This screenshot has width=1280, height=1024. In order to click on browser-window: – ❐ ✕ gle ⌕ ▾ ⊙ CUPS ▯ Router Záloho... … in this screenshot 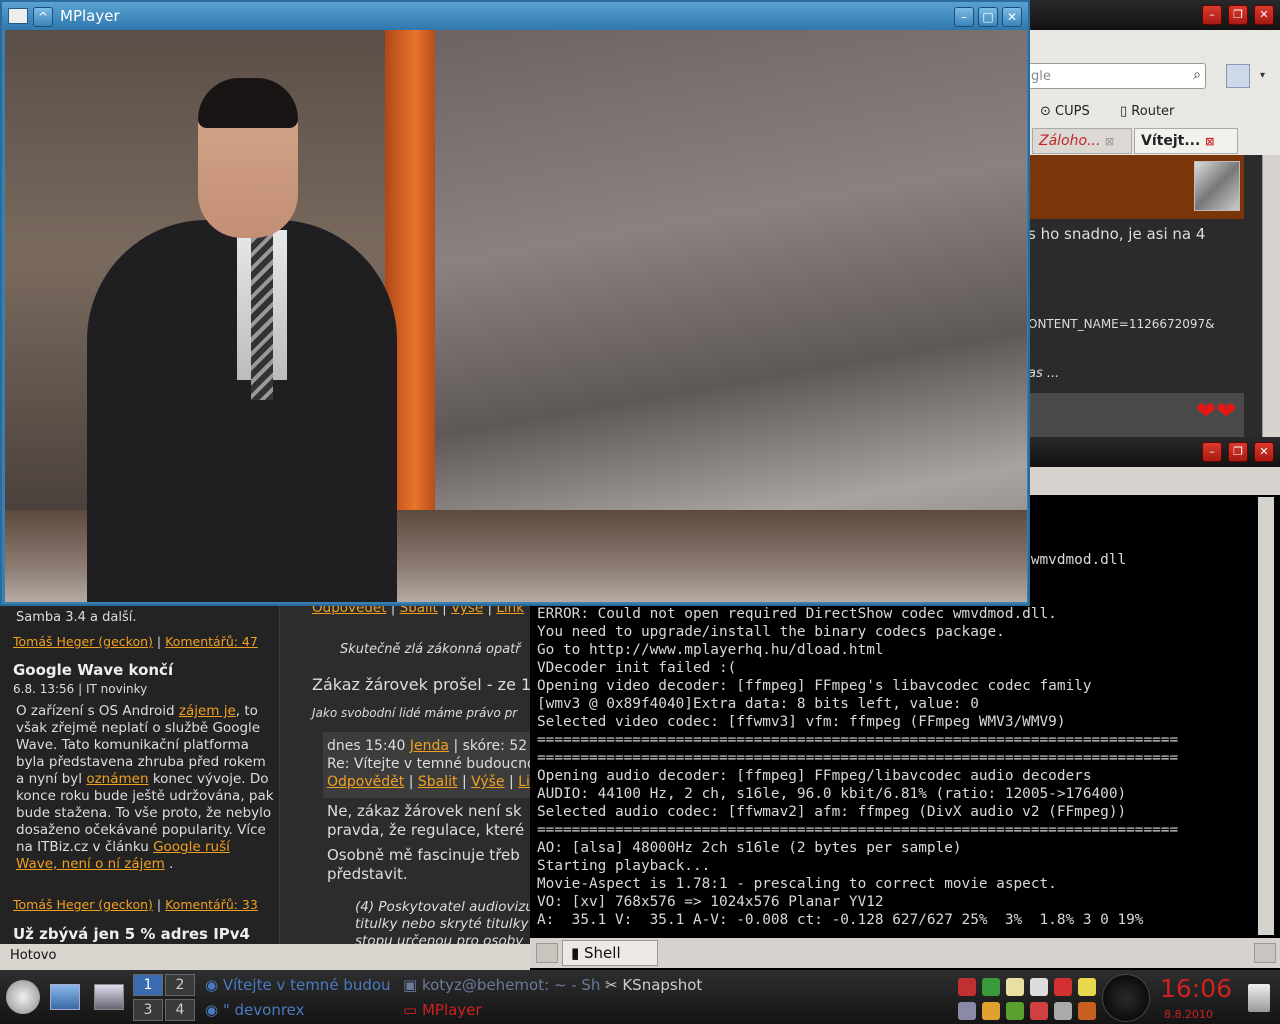, I will do `click(1154, 218)`.